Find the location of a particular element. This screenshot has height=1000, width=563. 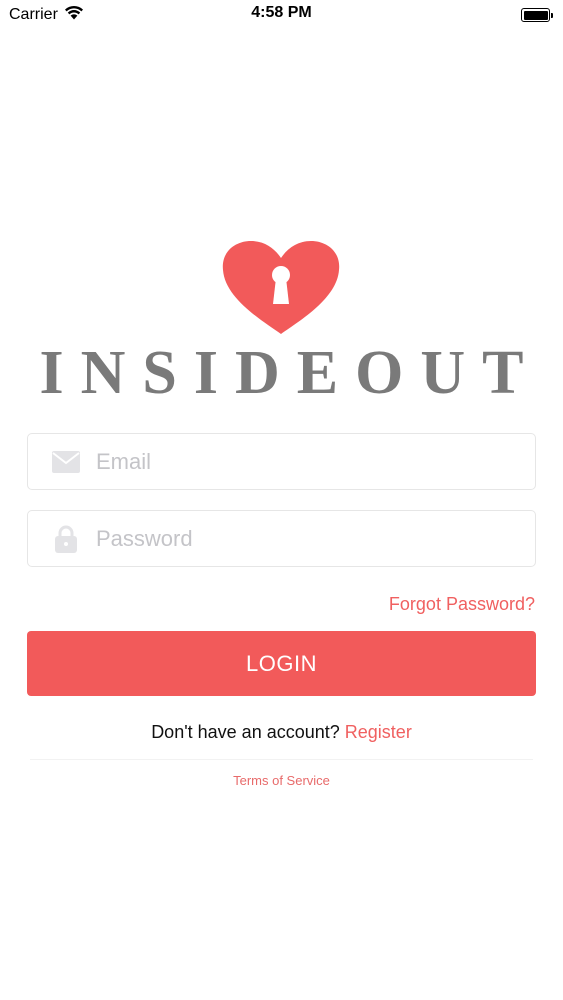

battery-icon is located at coordinates (537, 15).